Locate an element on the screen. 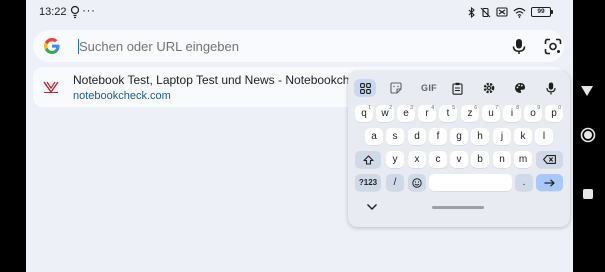 This screenshot has height=272, width=605. key-m: m is located at coordinates (523, 159).